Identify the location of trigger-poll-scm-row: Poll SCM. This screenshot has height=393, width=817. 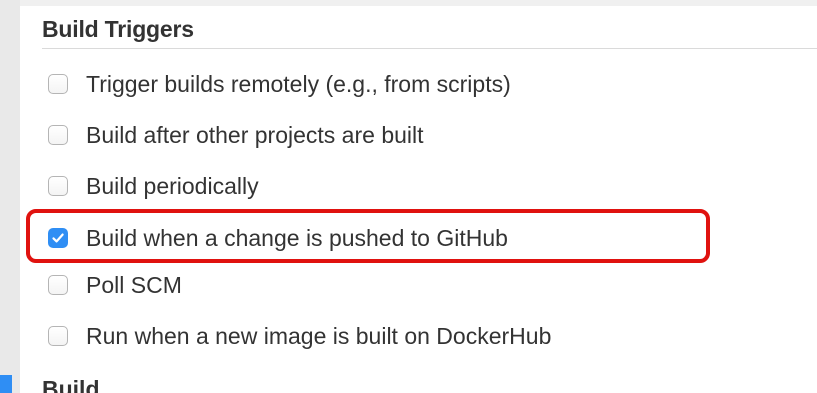
(115, 285).